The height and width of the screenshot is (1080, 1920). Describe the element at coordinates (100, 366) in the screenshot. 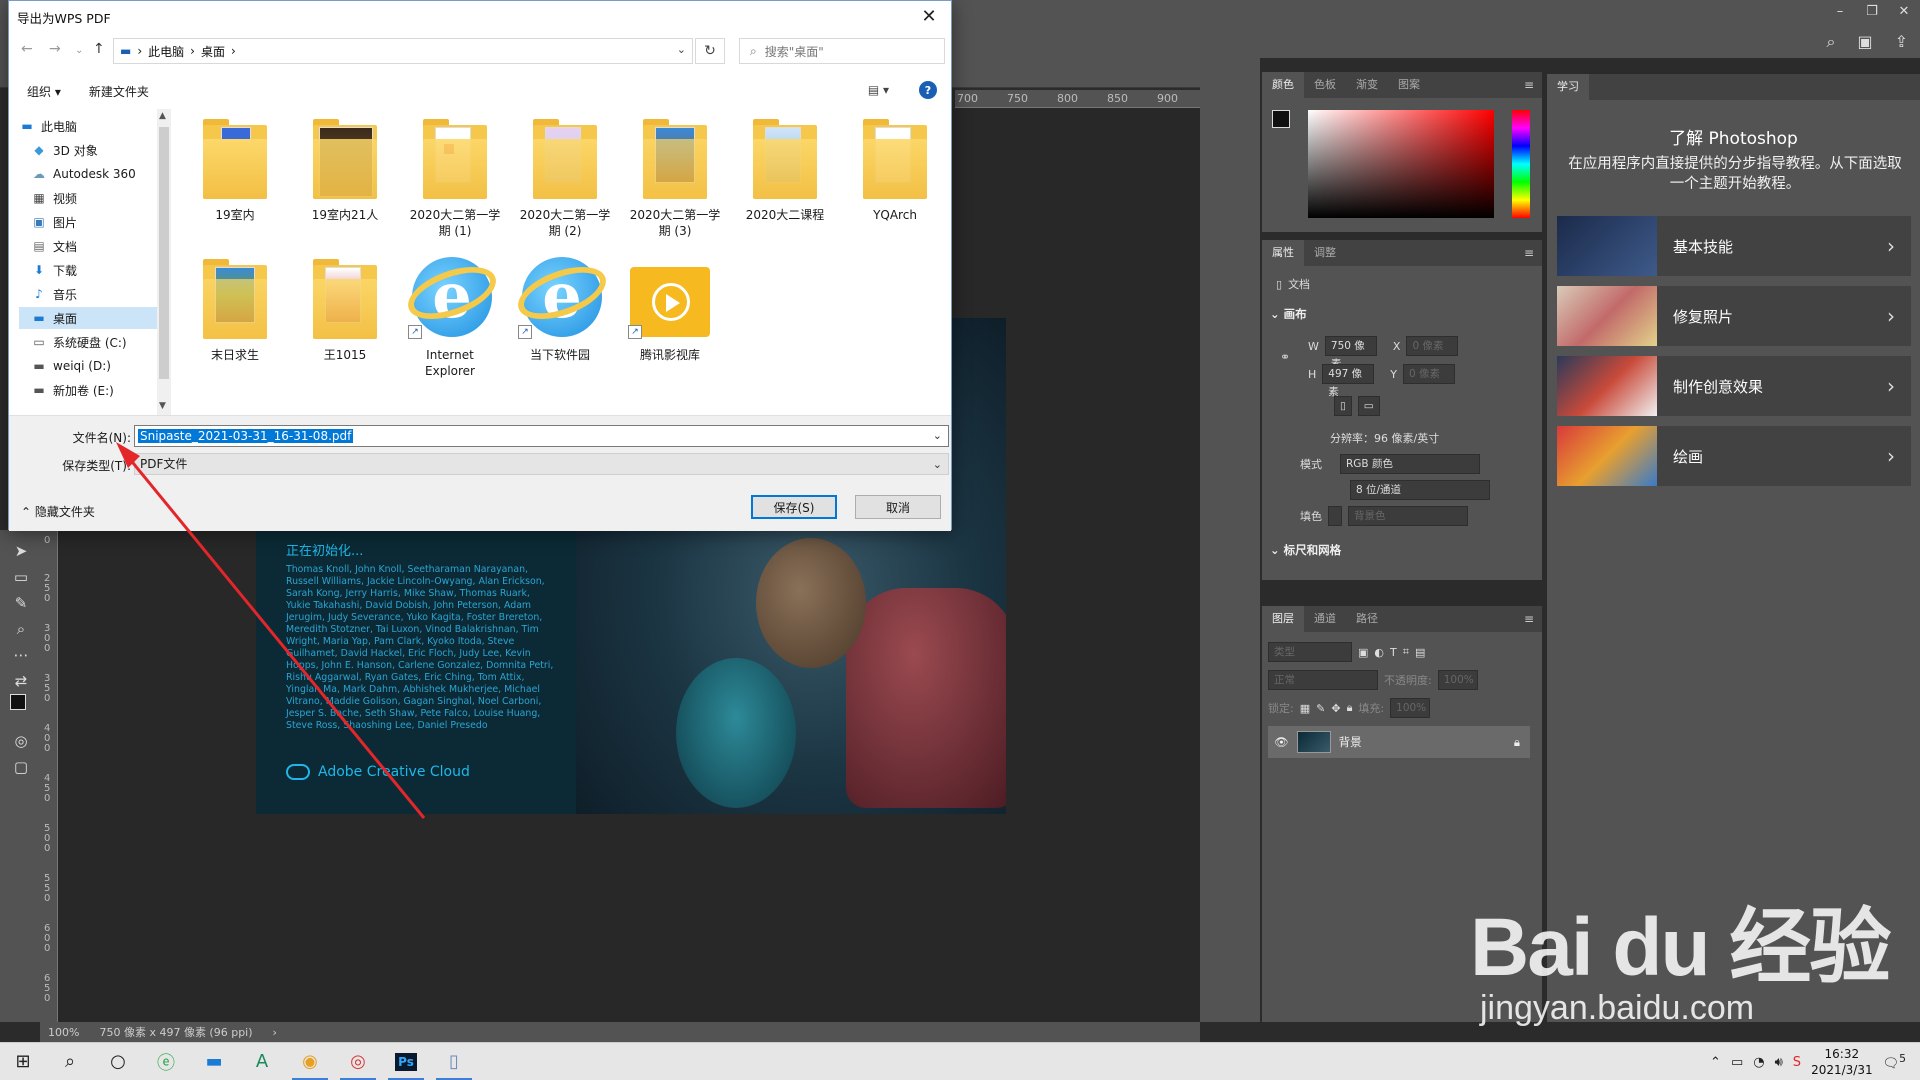

I see `nav-item-drive-d: ▬ weiqi (D:)` at that location.